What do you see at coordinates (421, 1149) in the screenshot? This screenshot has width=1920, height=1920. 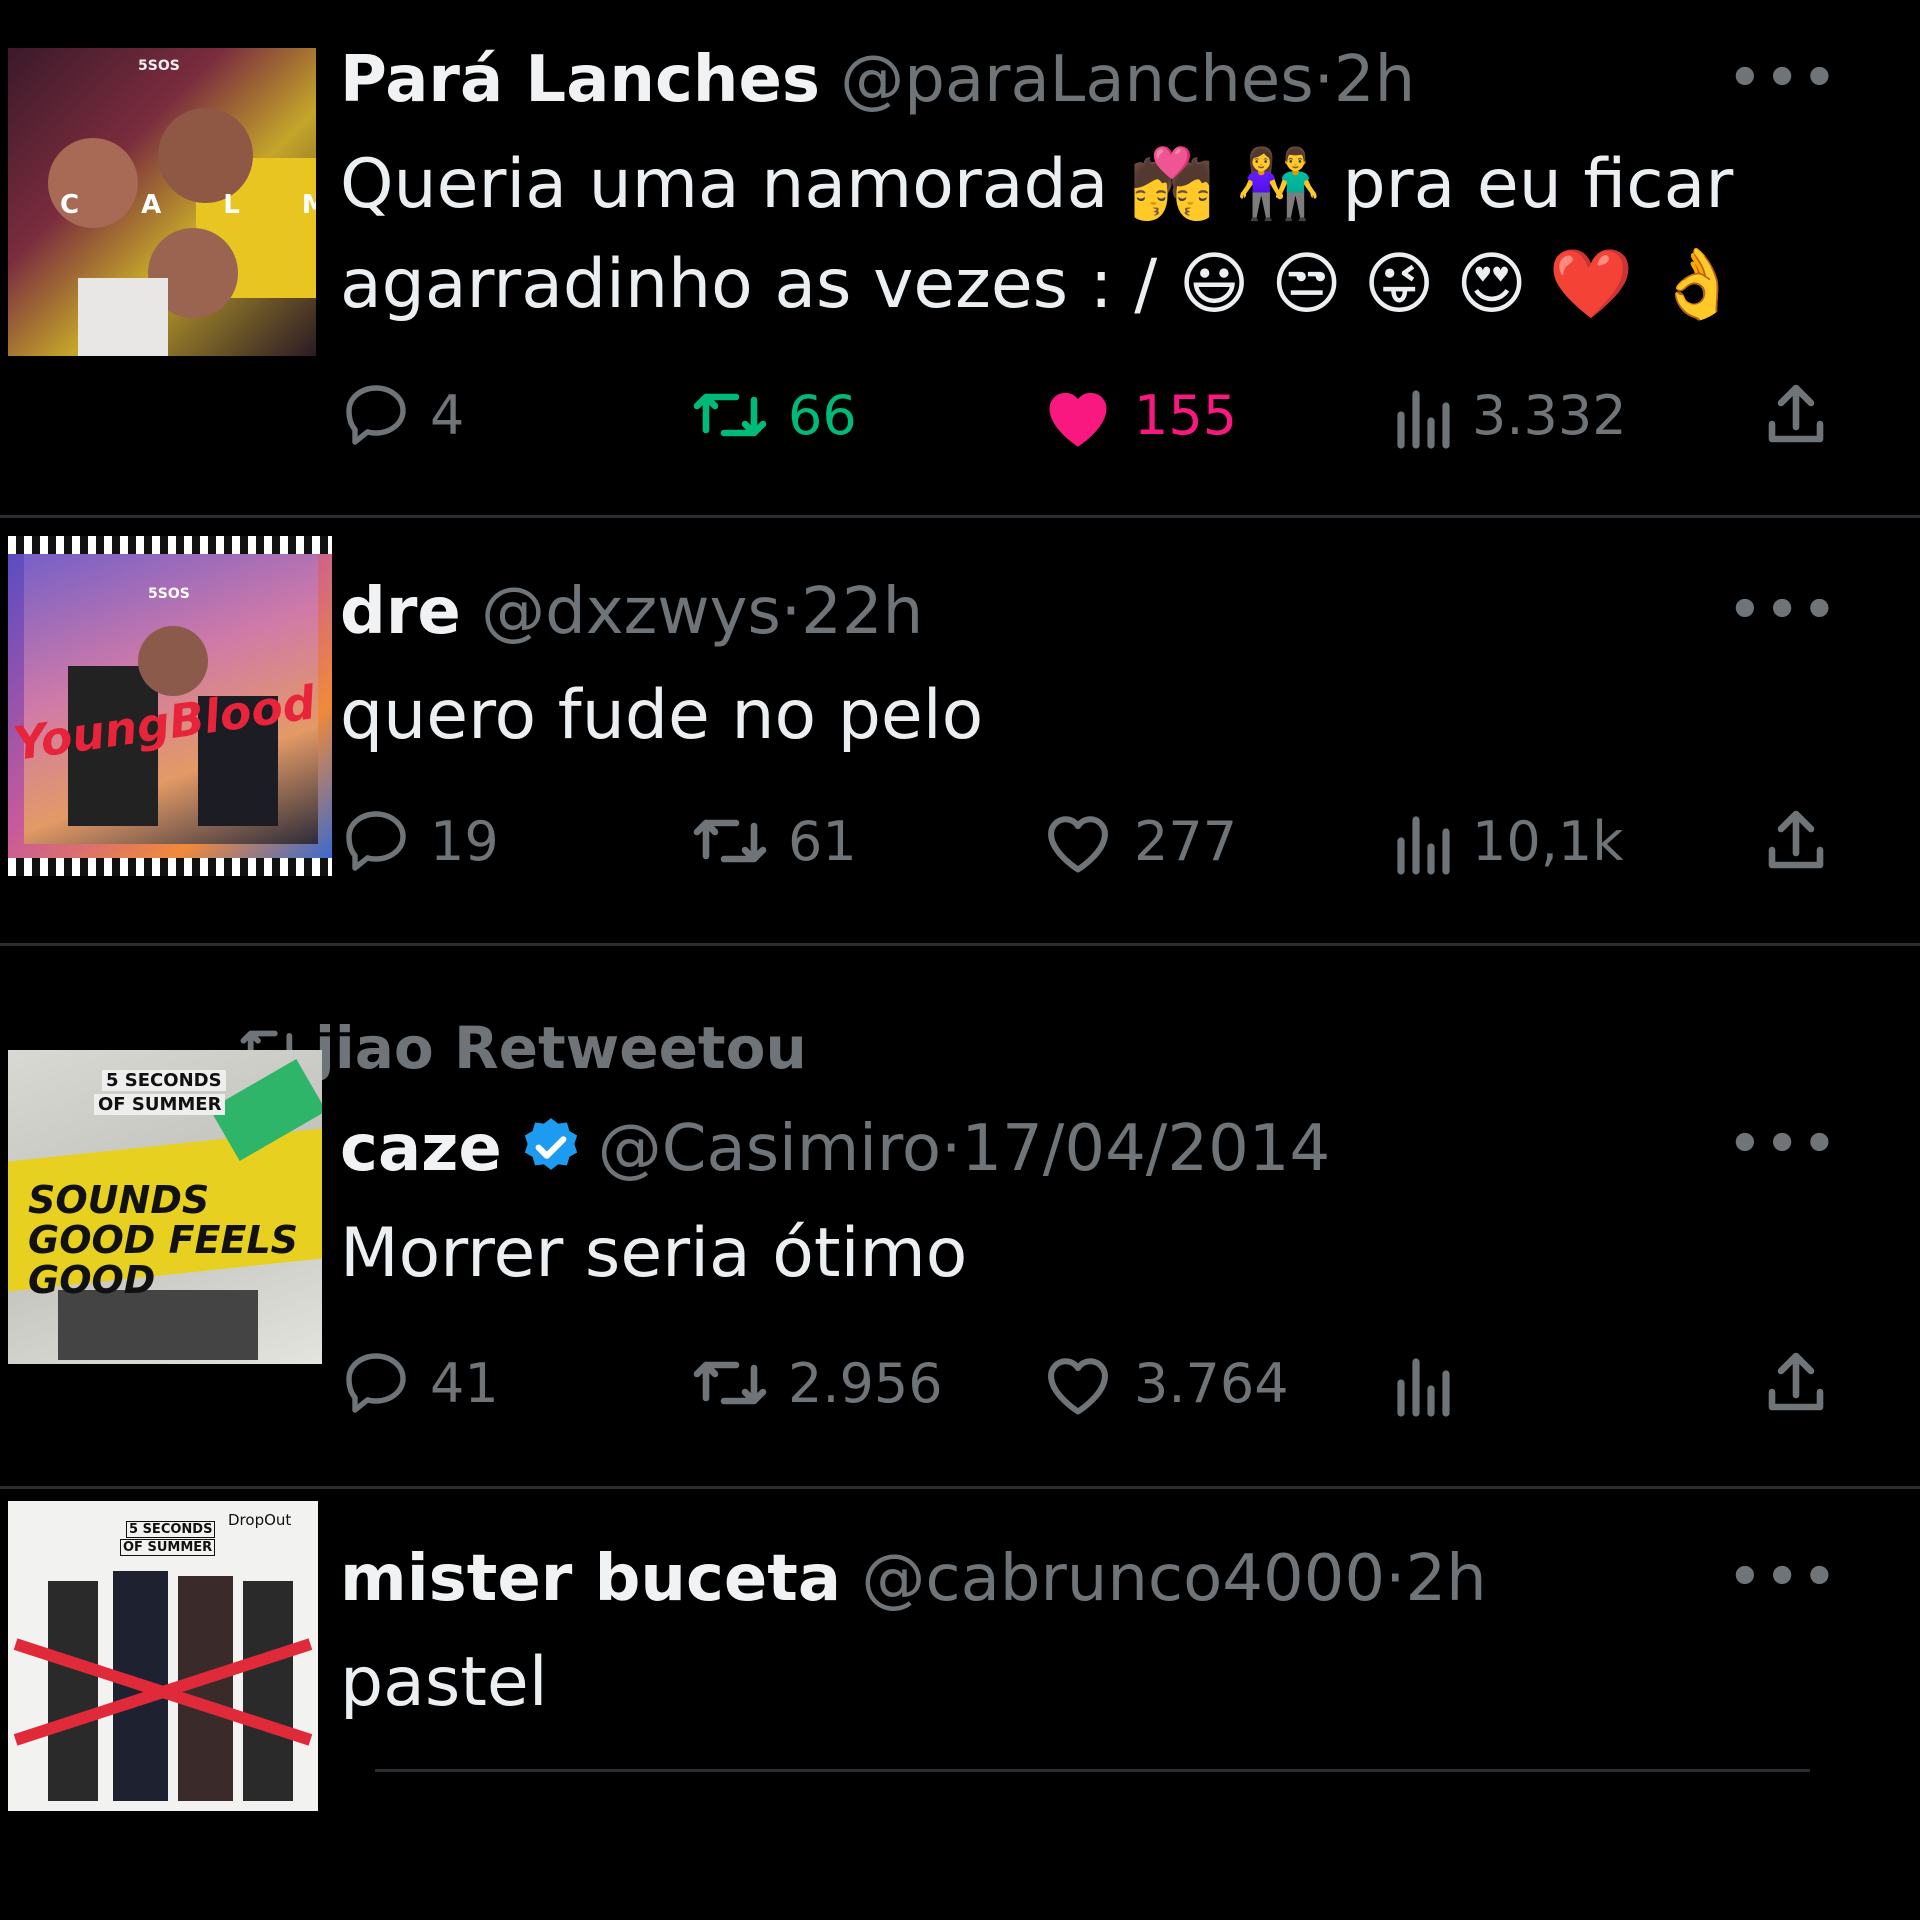 I see `author-name: caze` at bounding box center [421, 1149].